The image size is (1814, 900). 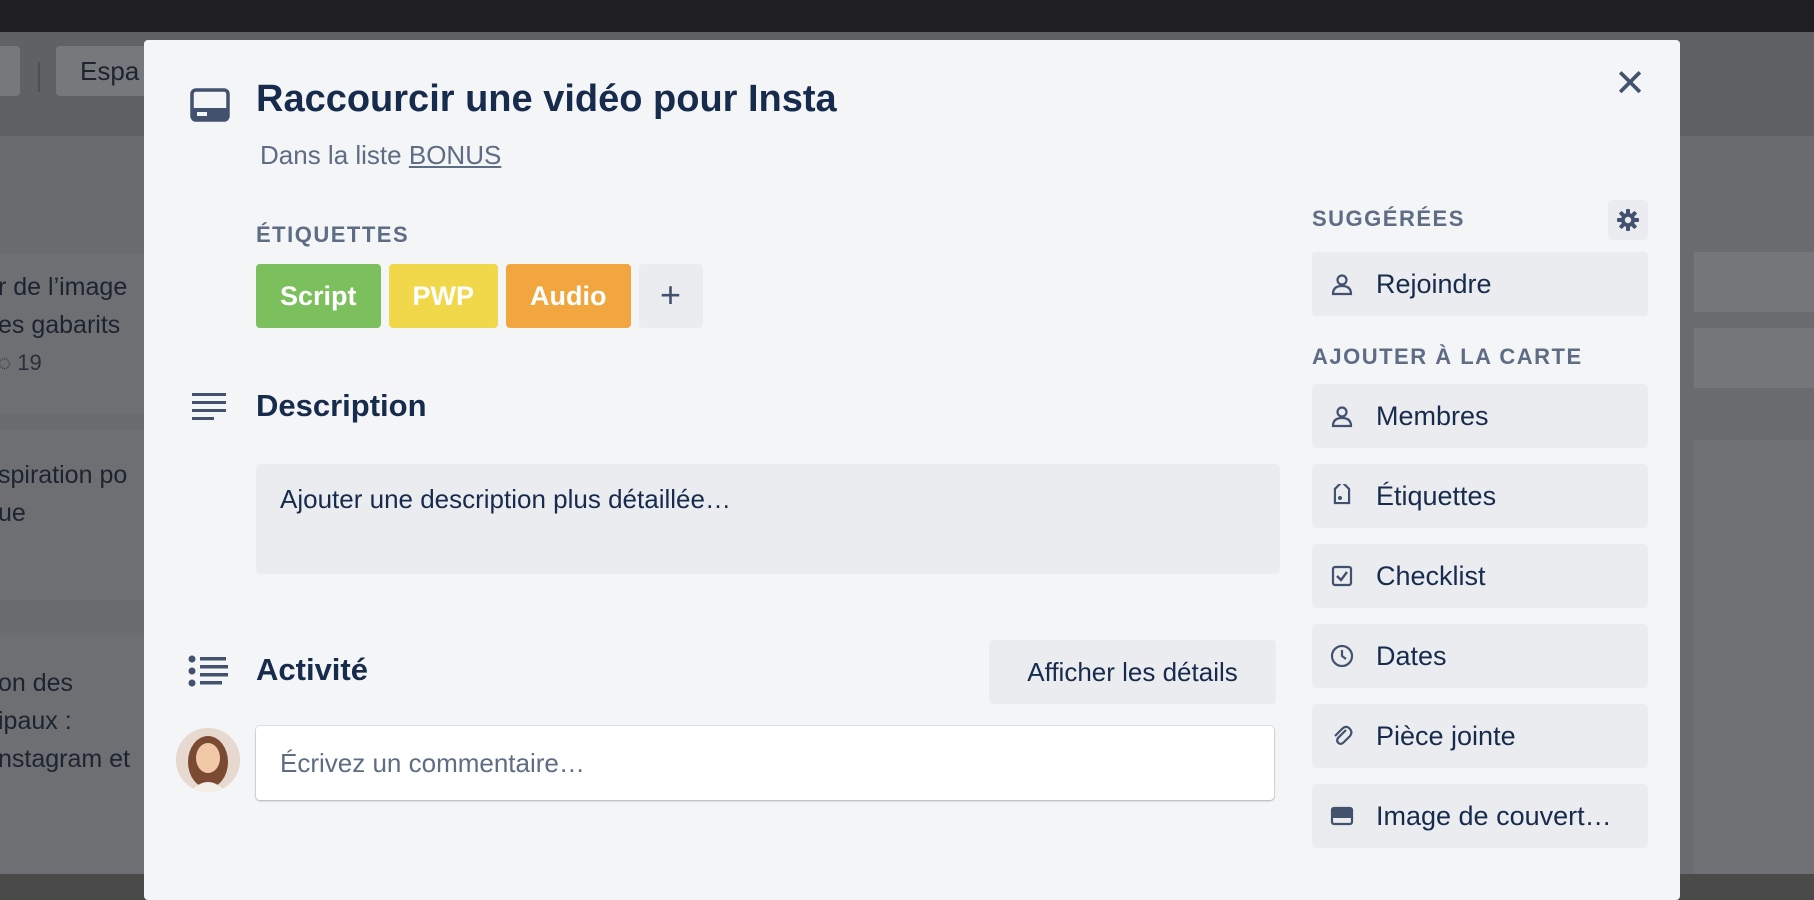 I want to click on suggested-heading: SUGGÉRÉES, so click(x=1388, y=218).